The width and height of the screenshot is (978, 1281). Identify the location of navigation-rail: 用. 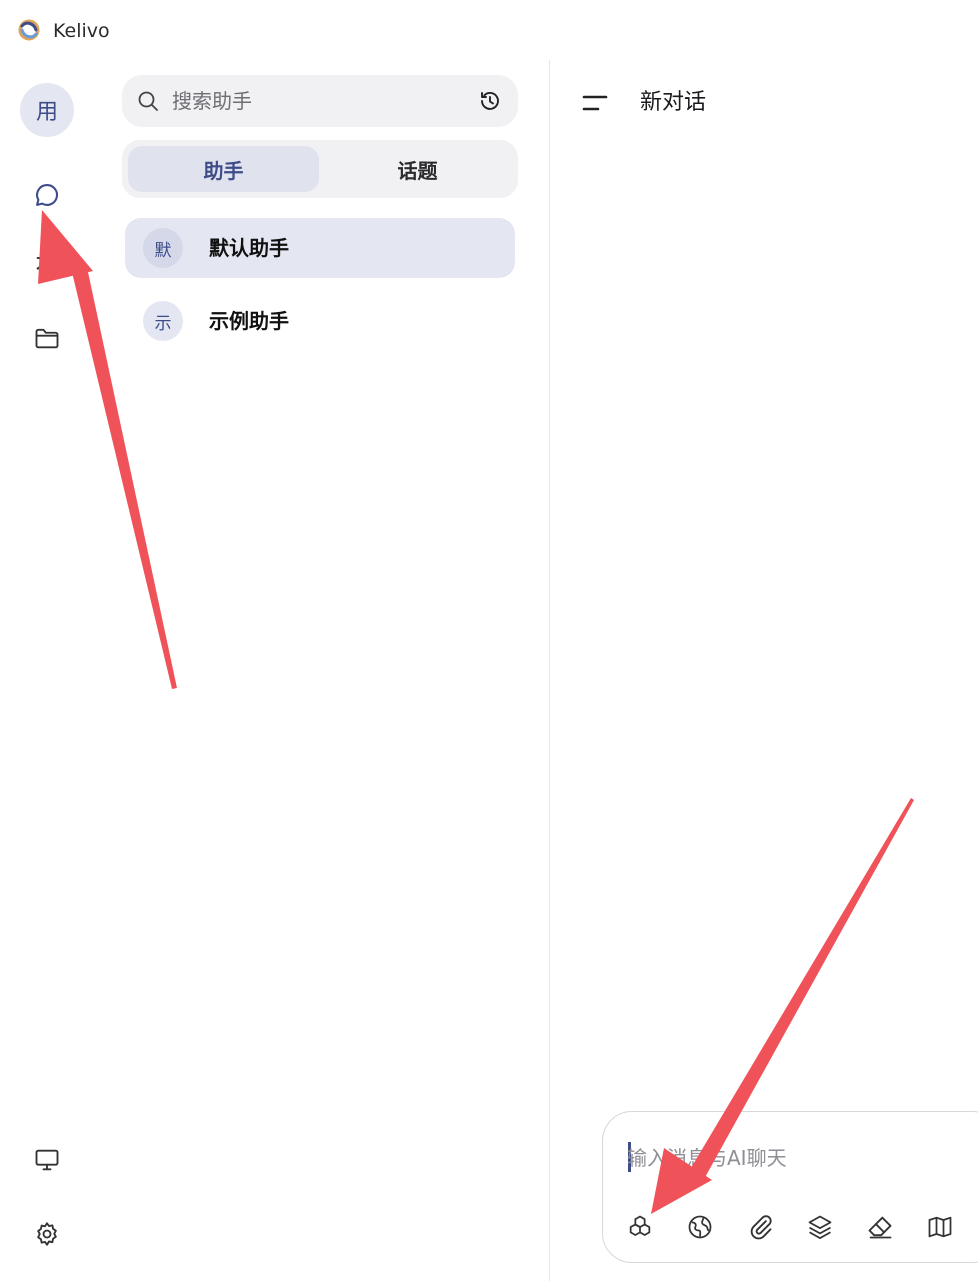
(47, 670).